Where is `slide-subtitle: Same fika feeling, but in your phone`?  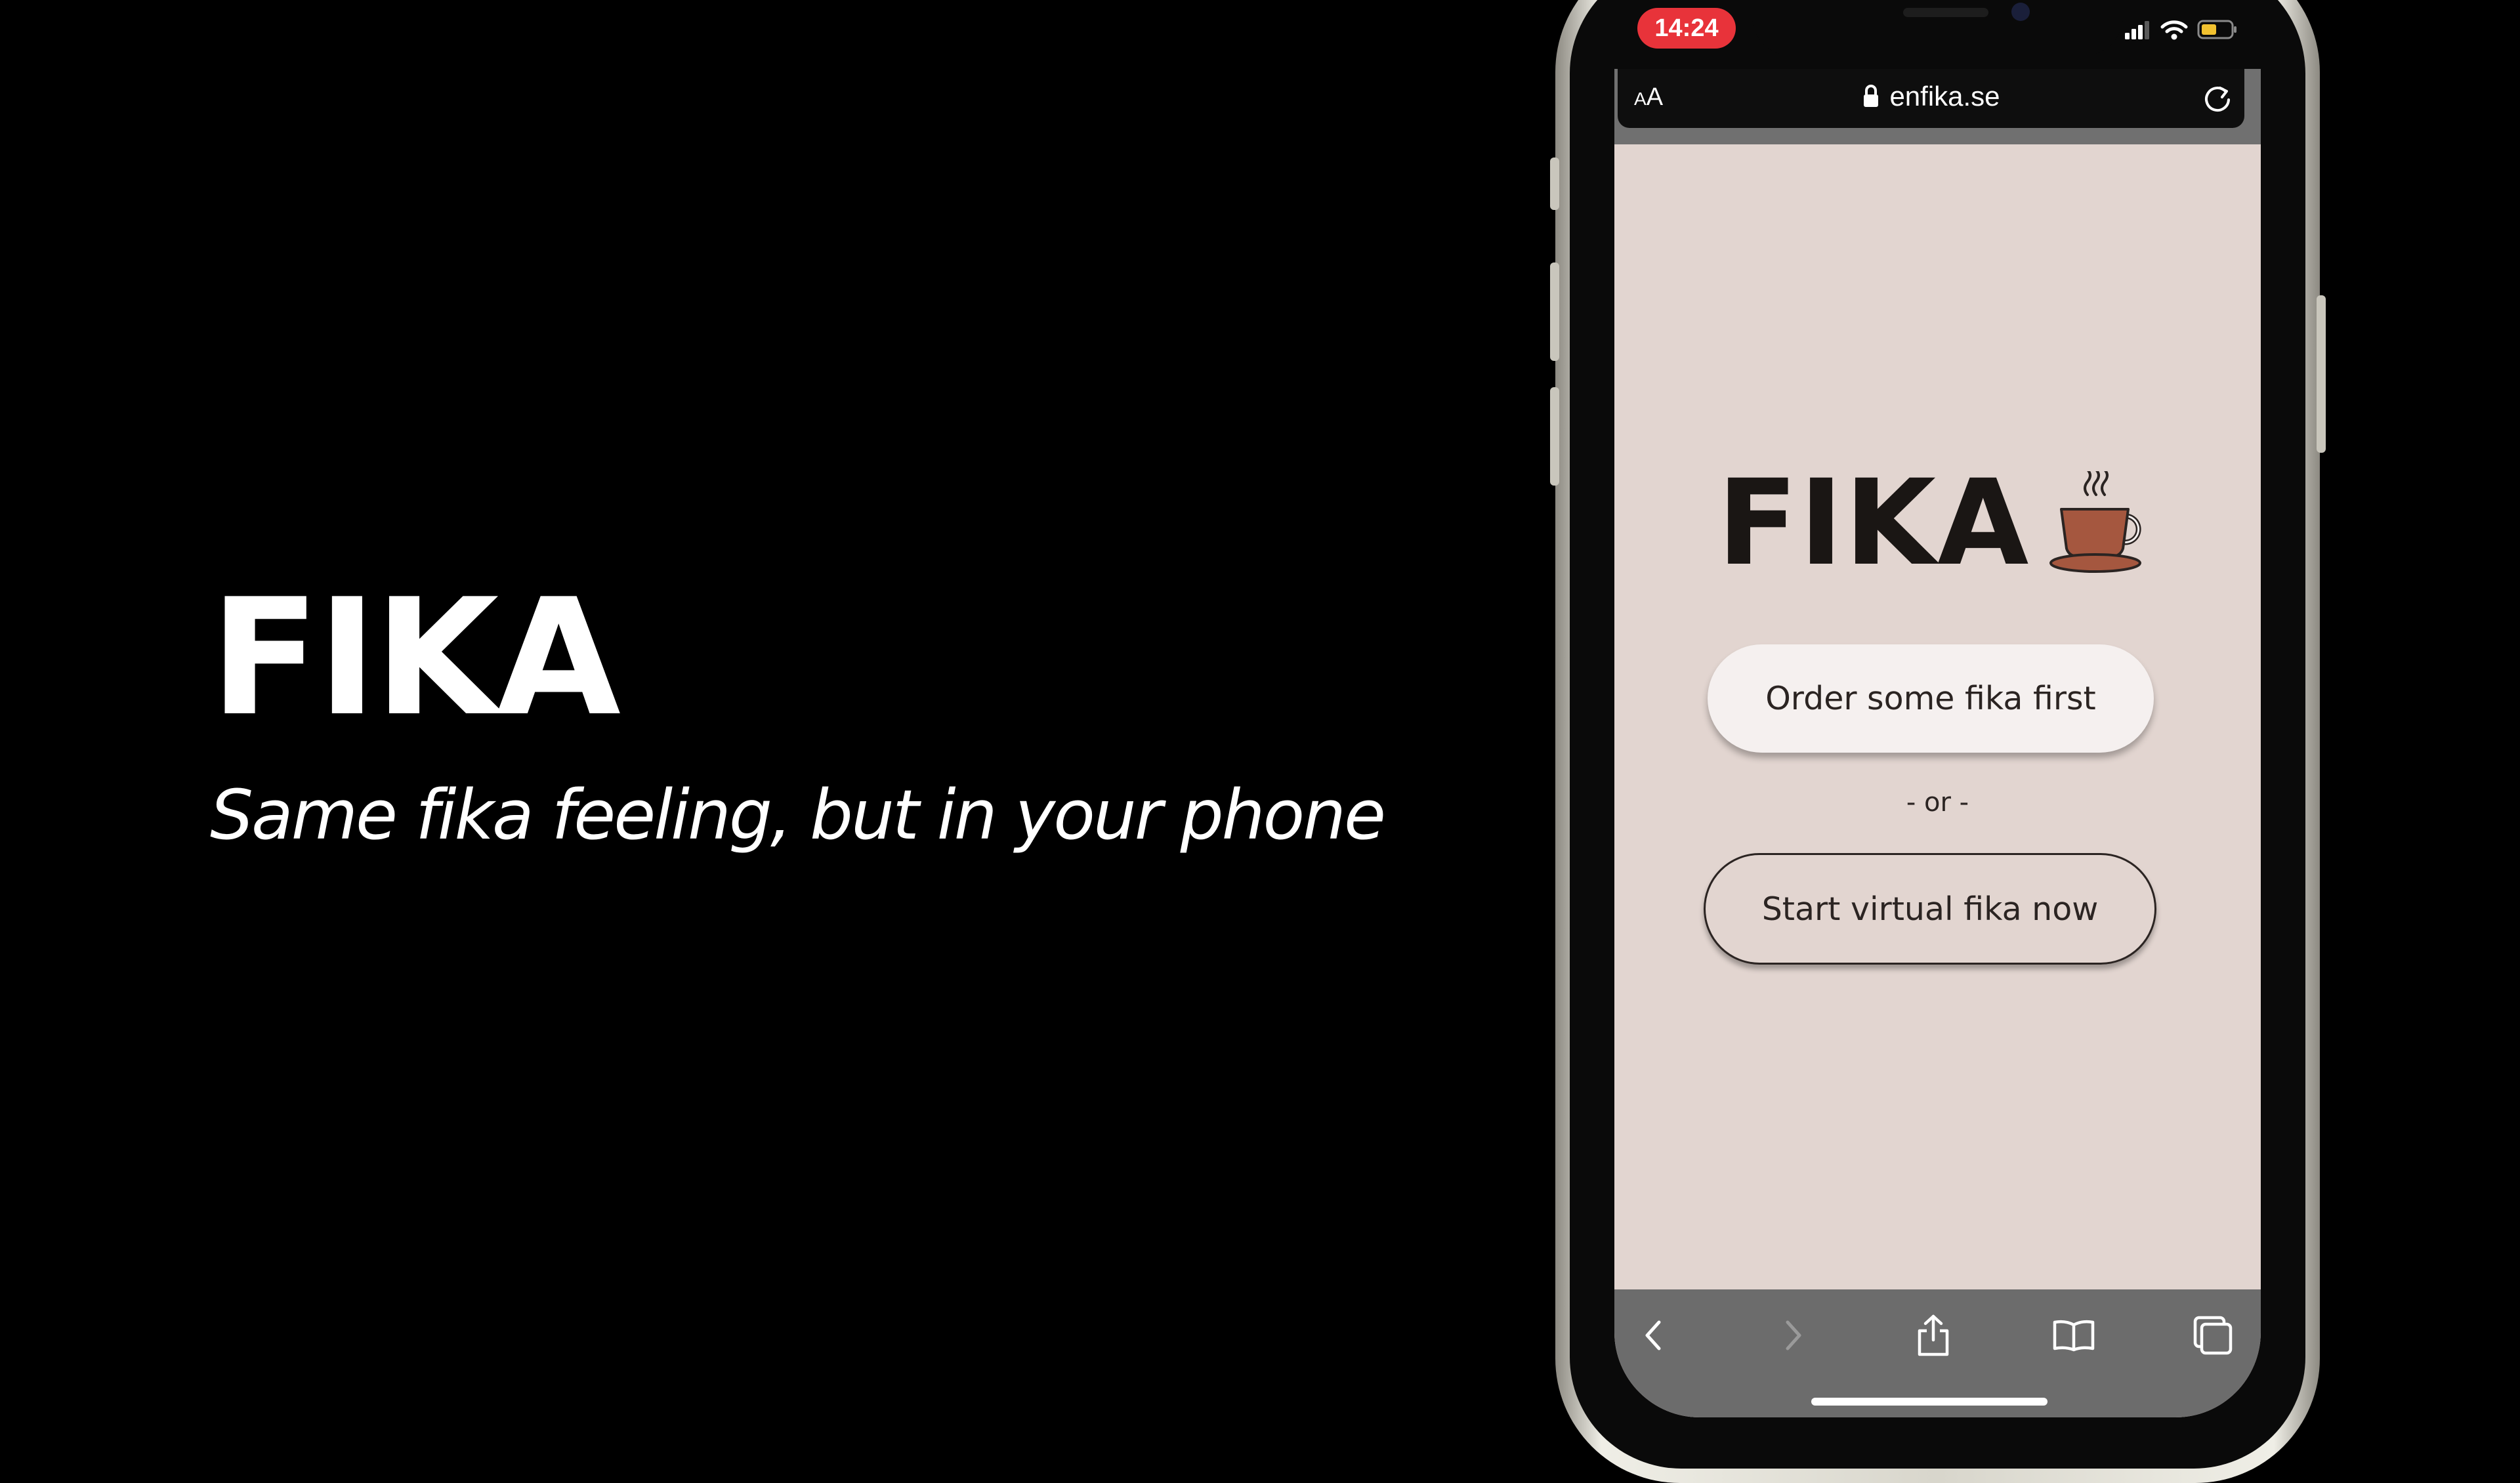 slide-subtitle: Same fika feeling, but in your phone is located at coordinates (798, 815).